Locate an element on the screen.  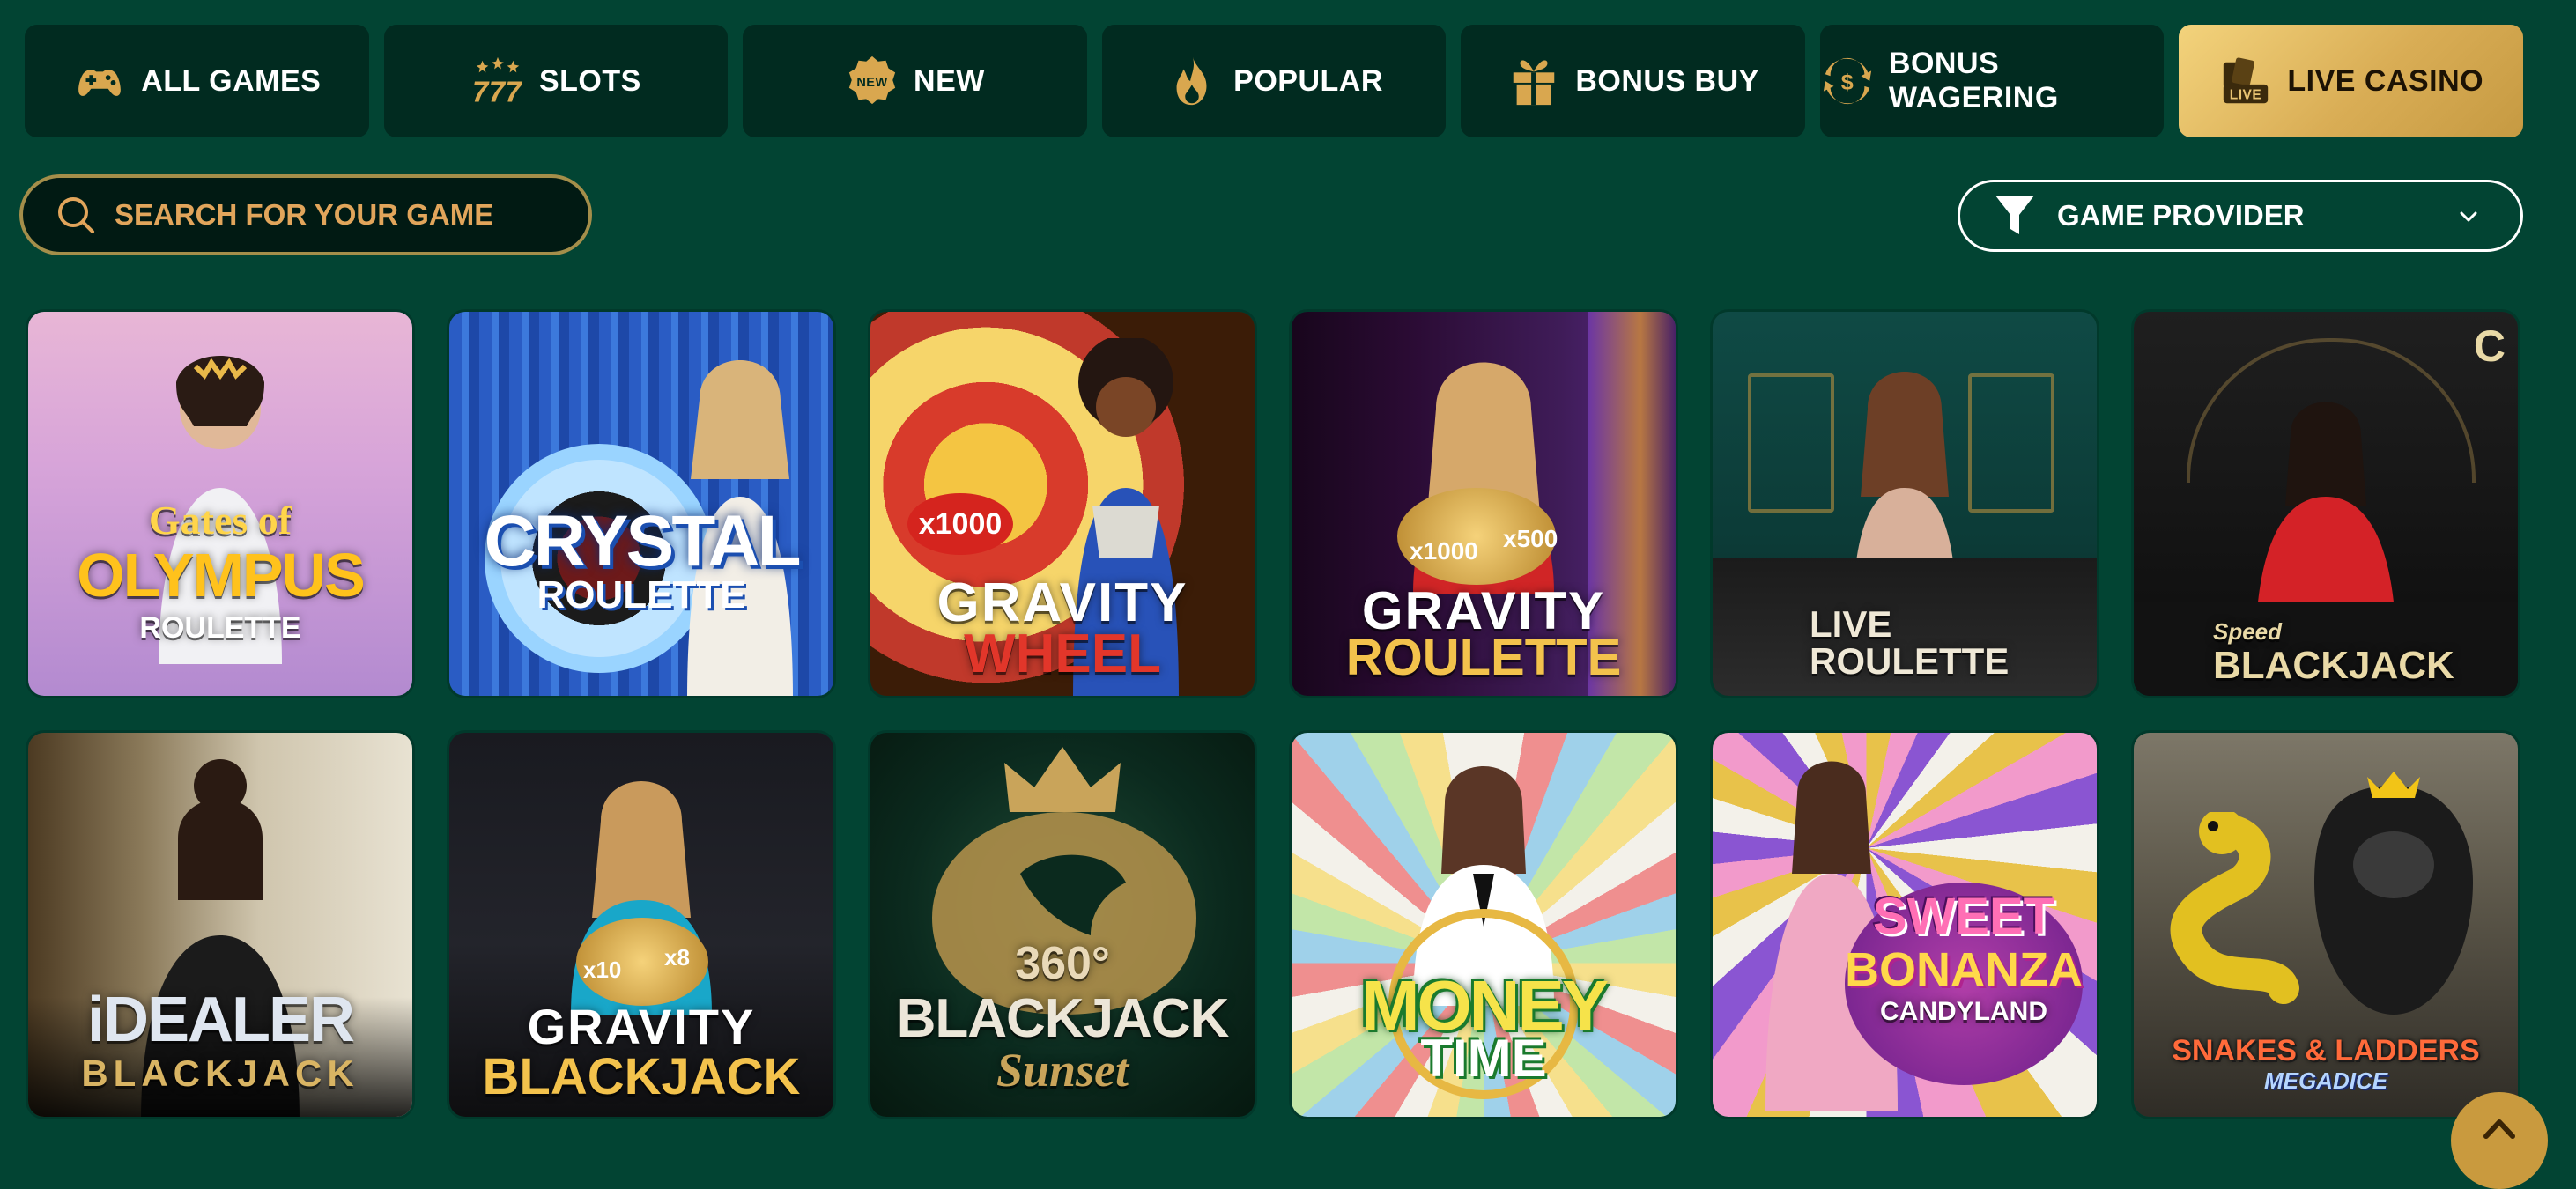
svg-text: LIVE is located at coordinates (2245, 94).